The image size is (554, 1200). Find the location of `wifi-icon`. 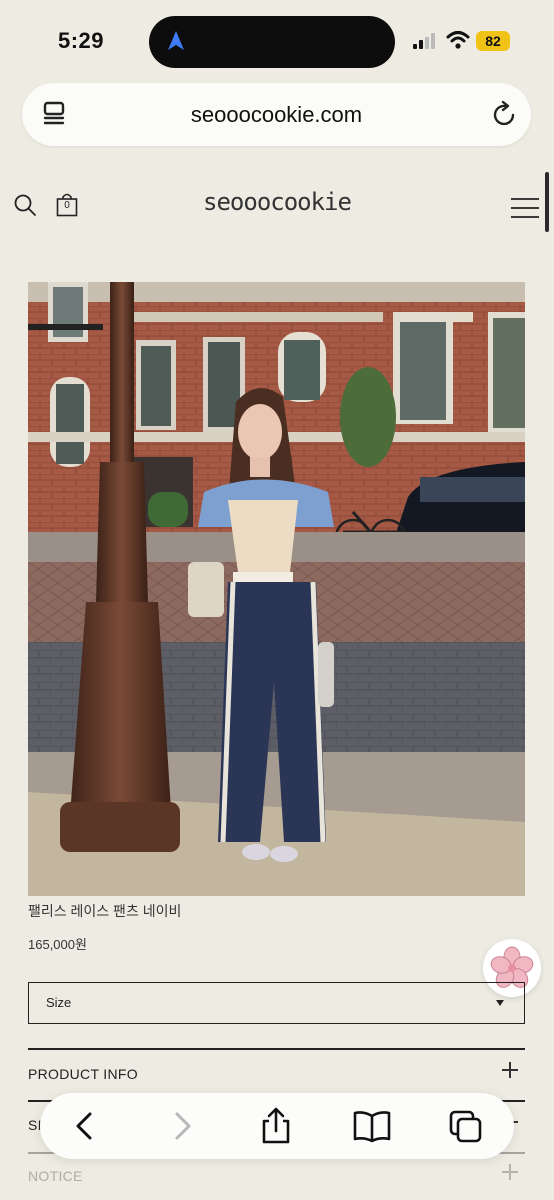

wifi-icon is located at coordinates (458, 42).